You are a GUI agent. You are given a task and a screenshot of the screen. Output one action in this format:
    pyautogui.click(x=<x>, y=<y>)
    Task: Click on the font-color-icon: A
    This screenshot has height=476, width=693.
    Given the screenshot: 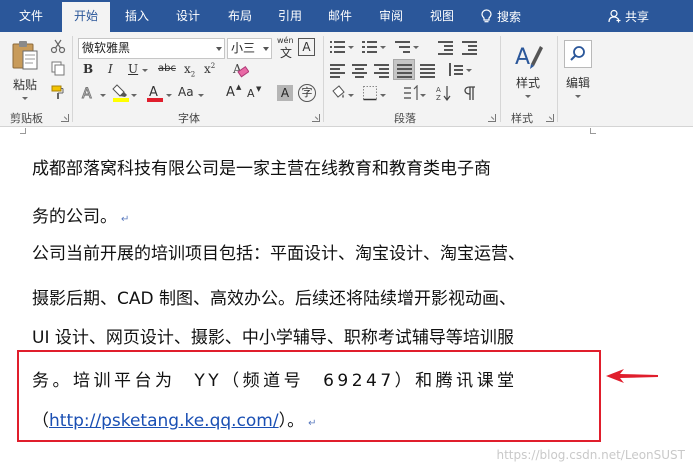 What is the action you would take?
    pyautogui.click(x=155, y=92)
    